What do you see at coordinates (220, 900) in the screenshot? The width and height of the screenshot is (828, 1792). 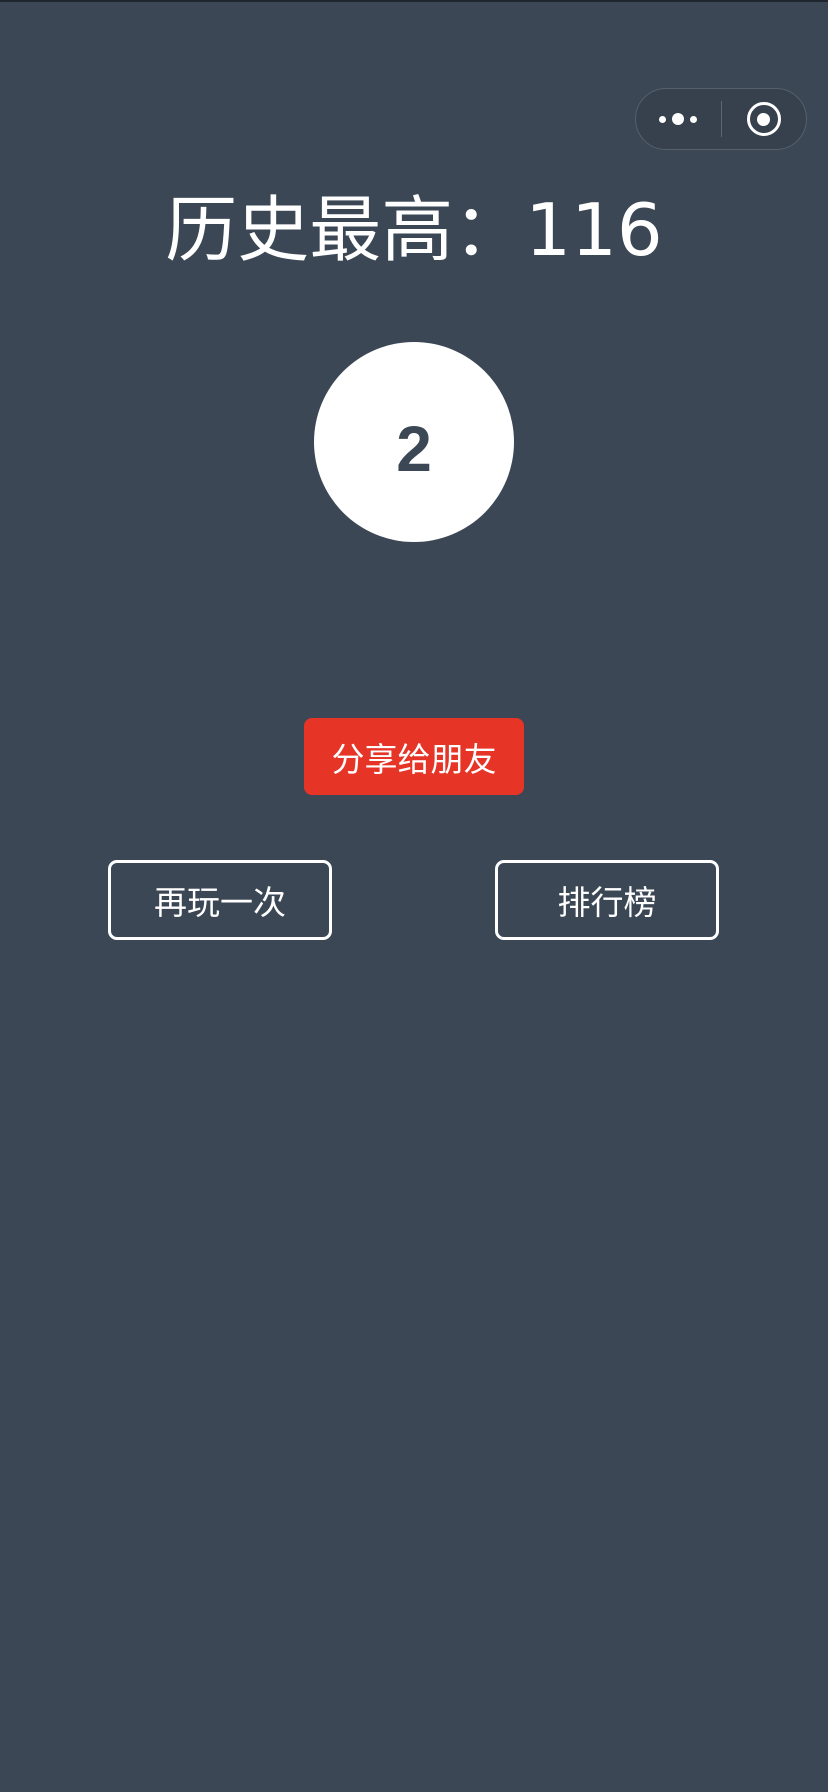 I see `play-again-button: 再玩一次` at bounding box center [220, 900].